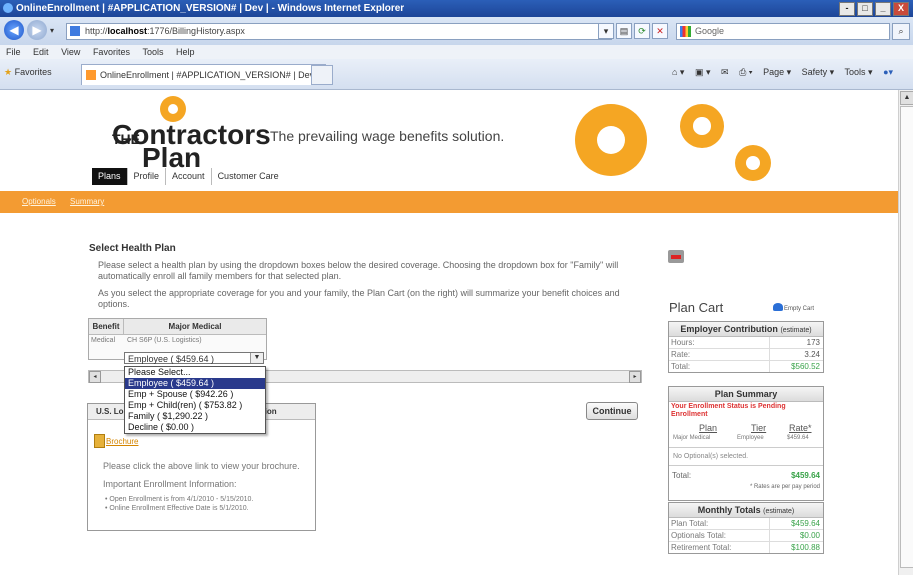  What do you see at coordinates (185, 52) in the screenshot?
I see `menu-help: Help` at bounding box center [185, 52].